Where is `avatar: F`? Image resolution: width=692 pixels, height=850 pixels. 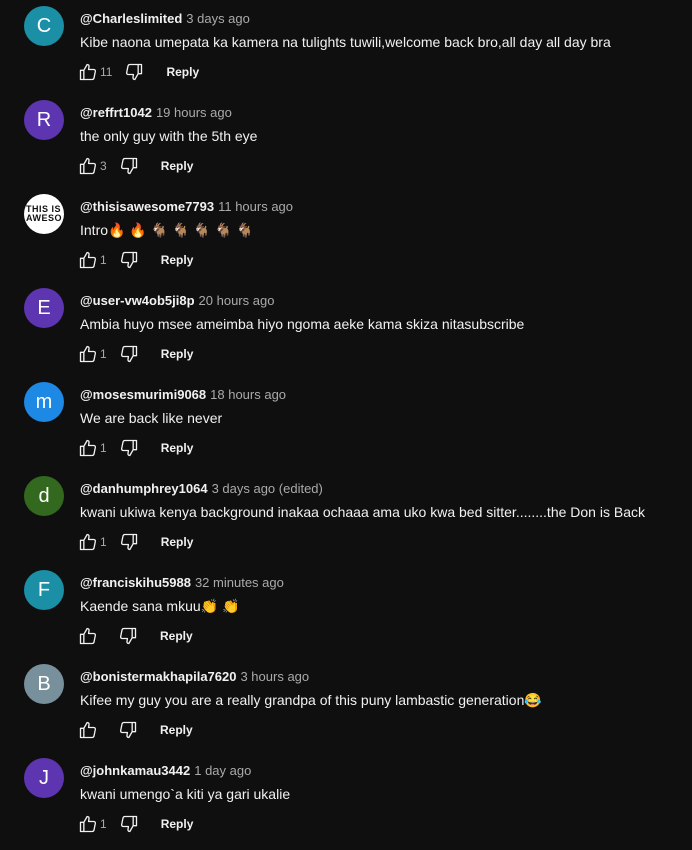 avatar: F is located at coordinates (44, 590).